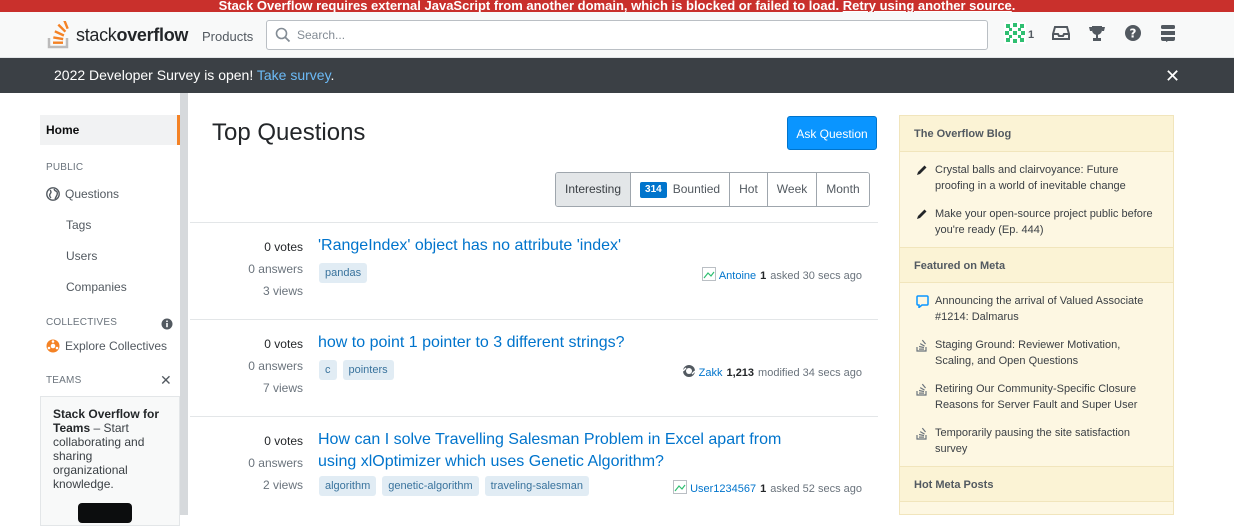 The height and width of the screenshot is (526, 1234). I want to click on collectives-icon, so click(53, 347).